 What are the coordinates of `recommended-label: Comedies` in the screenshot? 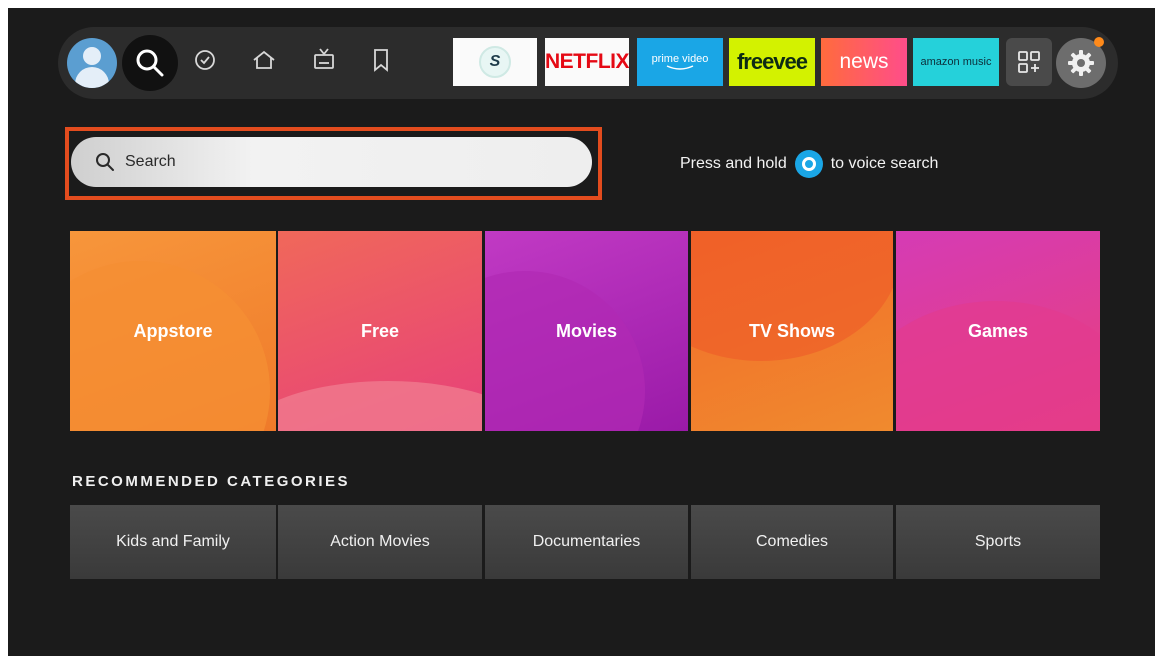 It's located at (792, 541).